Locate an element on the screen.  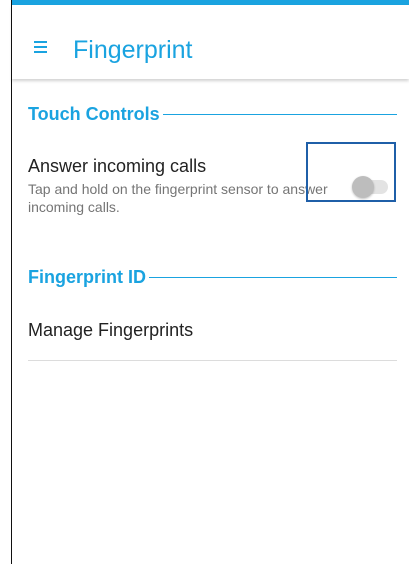
app-bar: Fingerprint is located at coordinates (210, 42).